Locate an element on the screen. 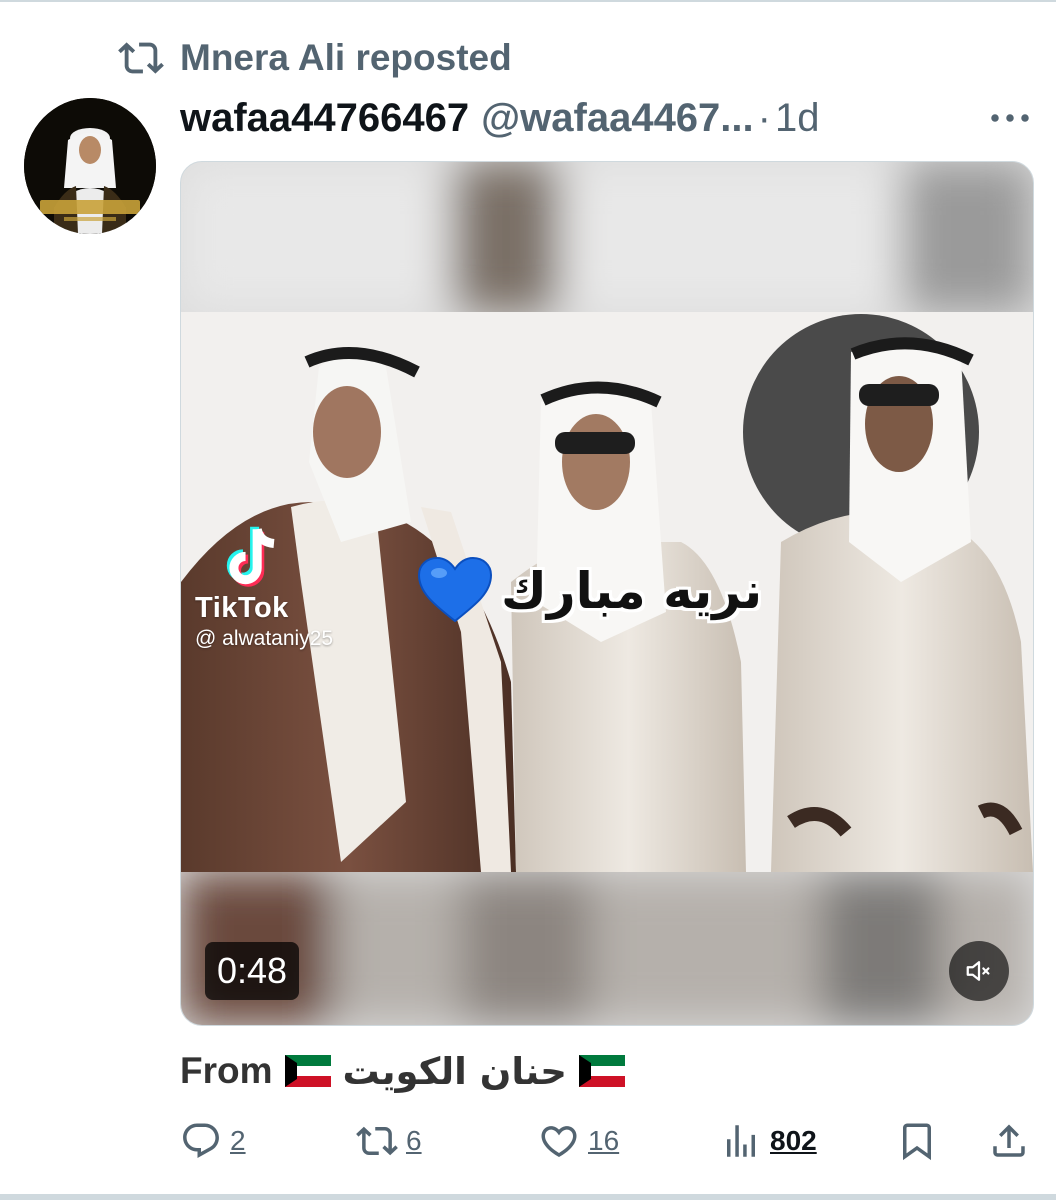 The height and width of the screenshot is (1200, 1056). repost-count: 6 is located at coordinates (414, 1140).